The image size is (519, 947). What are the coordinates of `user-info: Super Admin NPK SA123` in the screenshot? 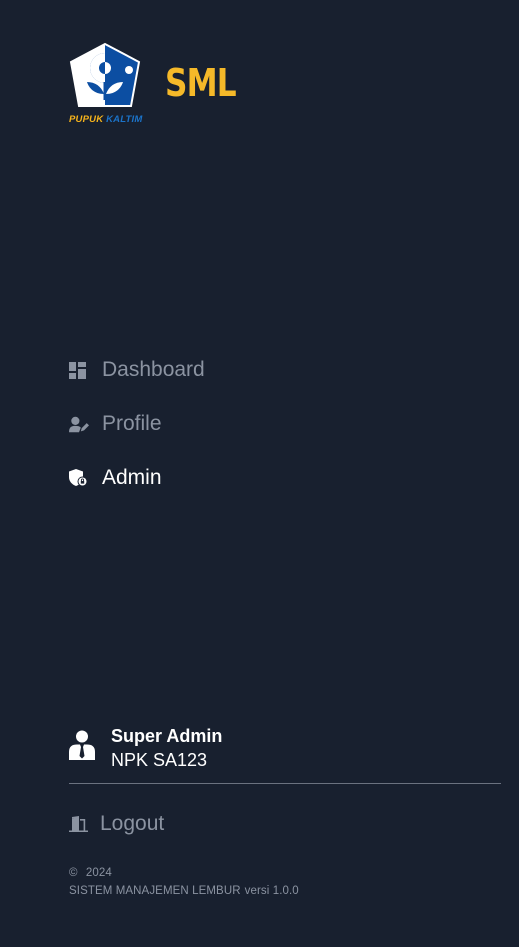 It's located at (145, 748).